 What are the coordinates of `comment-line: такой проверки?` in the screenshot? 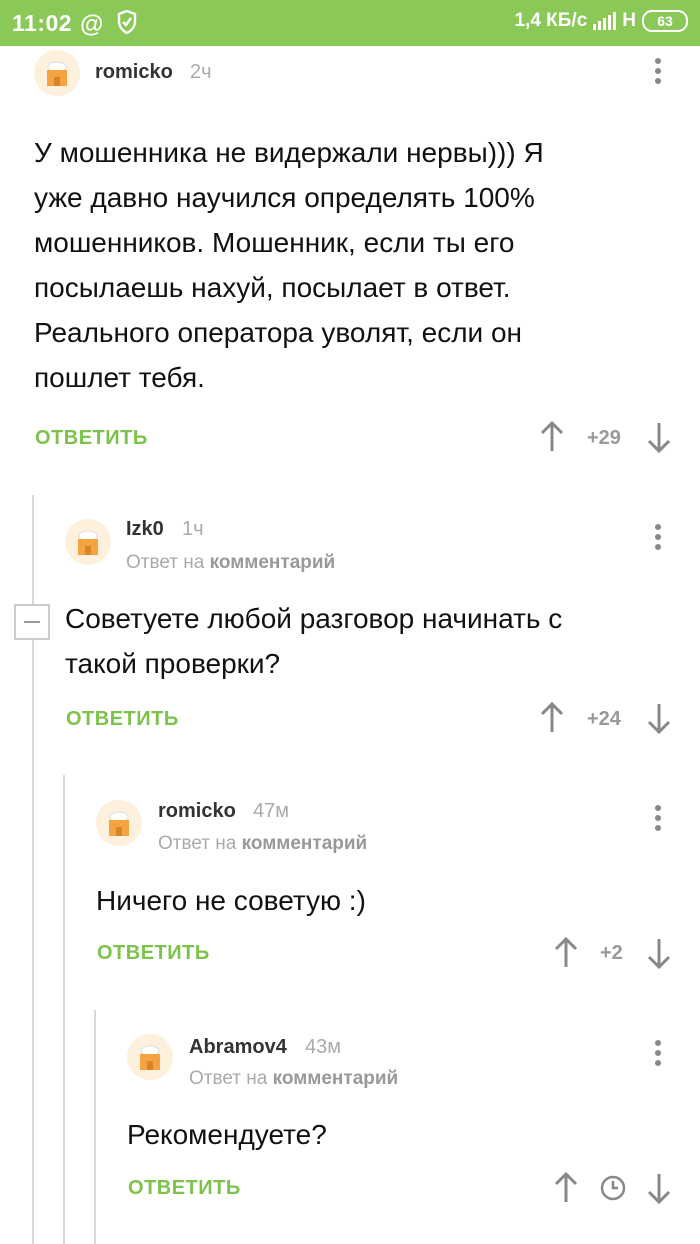 It's located at (173, 663).